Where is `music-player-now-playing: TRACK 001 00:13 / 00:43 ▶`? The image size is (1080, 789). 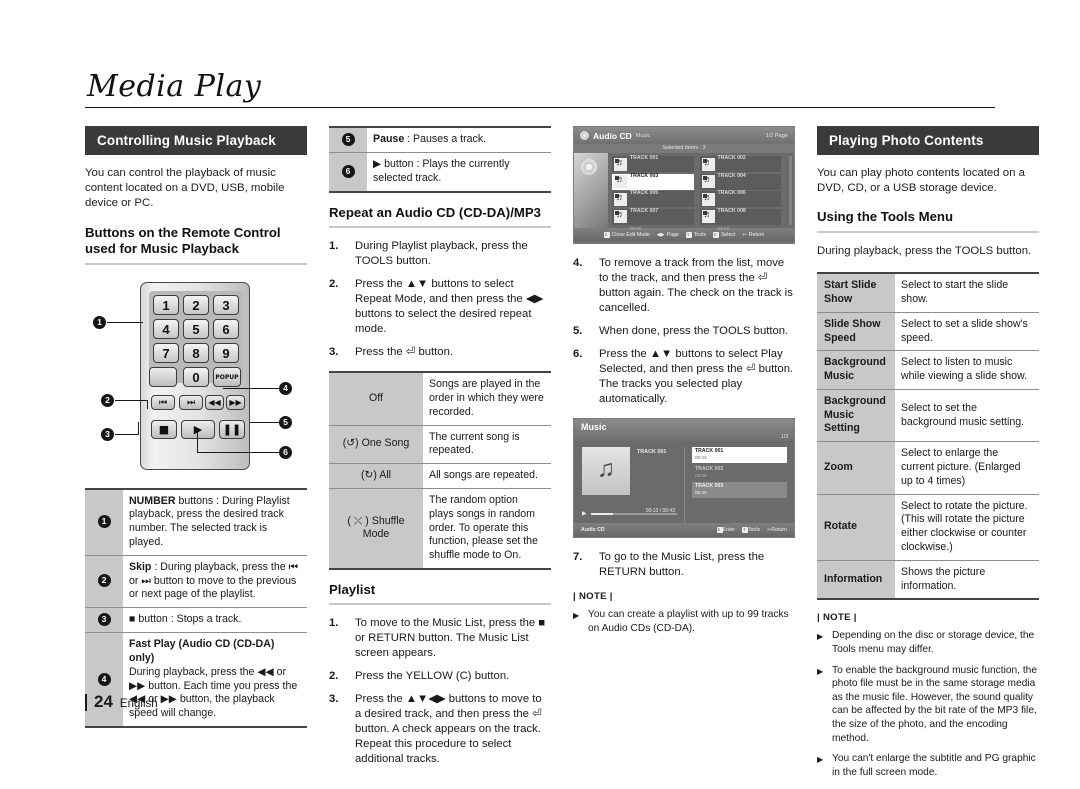 music-player-now-playing: TRACK 001 00:13 / 00:43 ▶ is located at coordinates (629, 485).